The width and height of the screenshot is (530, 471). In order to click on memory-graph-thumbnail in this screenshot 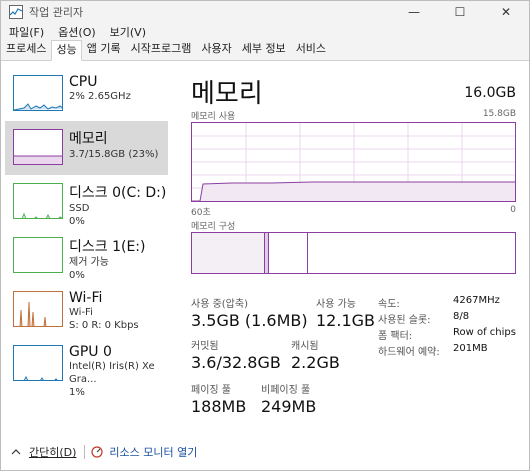, I will do `click(38, 147)`.